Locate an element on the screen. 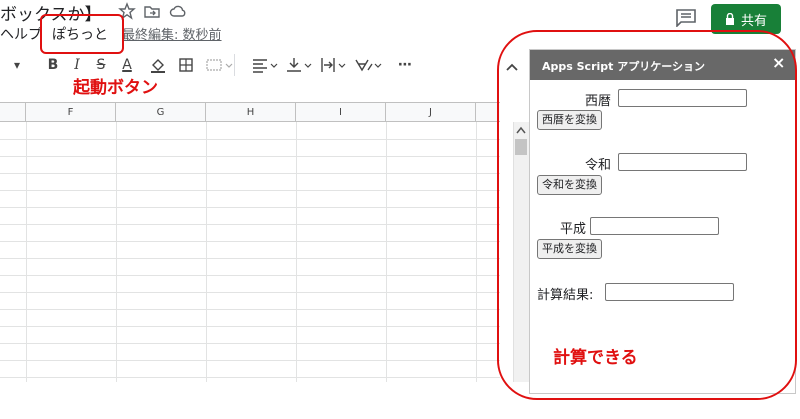 Image resolution: width=800 pixels, height=419 pixels. comment-history-icon is located at coordinates (686, 18).